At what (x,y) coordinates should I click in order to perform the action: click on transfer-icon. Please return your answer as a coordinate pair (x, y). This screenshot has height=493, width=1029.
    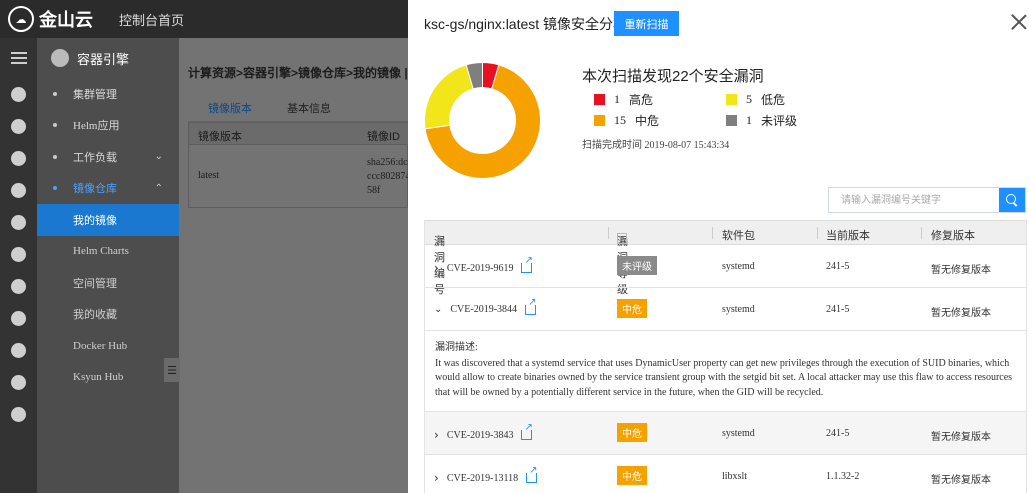
    Looking at the image, I should click on (18, 414).